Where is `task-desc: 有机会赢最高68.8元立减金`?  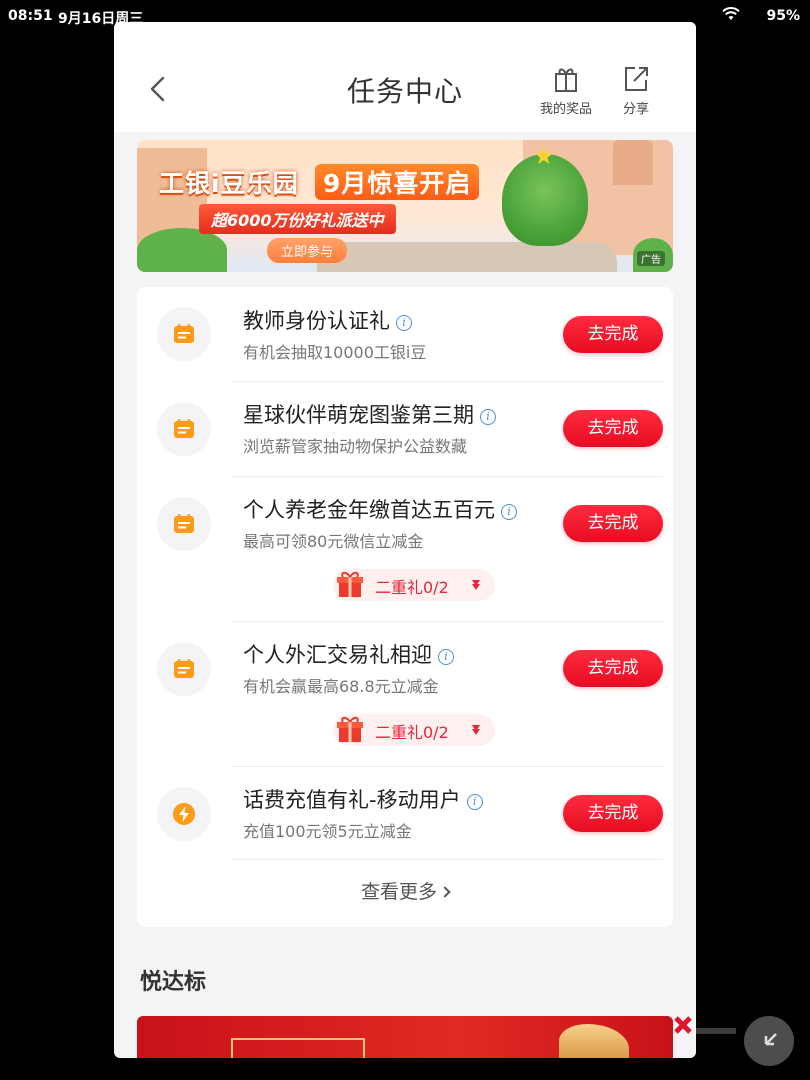 task-desc: 有机会赢最高68.8元立减金 is located at coordinates (341, 686).